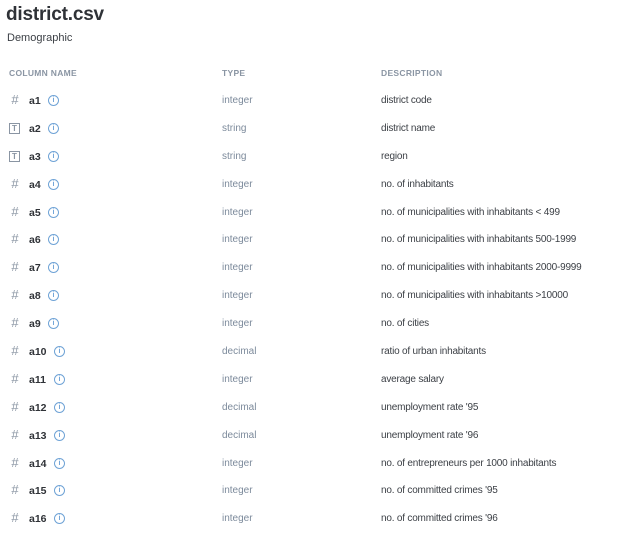  What do you see at coordinates (312, 435) in the screenshot?
I see `table-row: # a13 i decimal unemployment rate '96` at bounding box center [312, 435].